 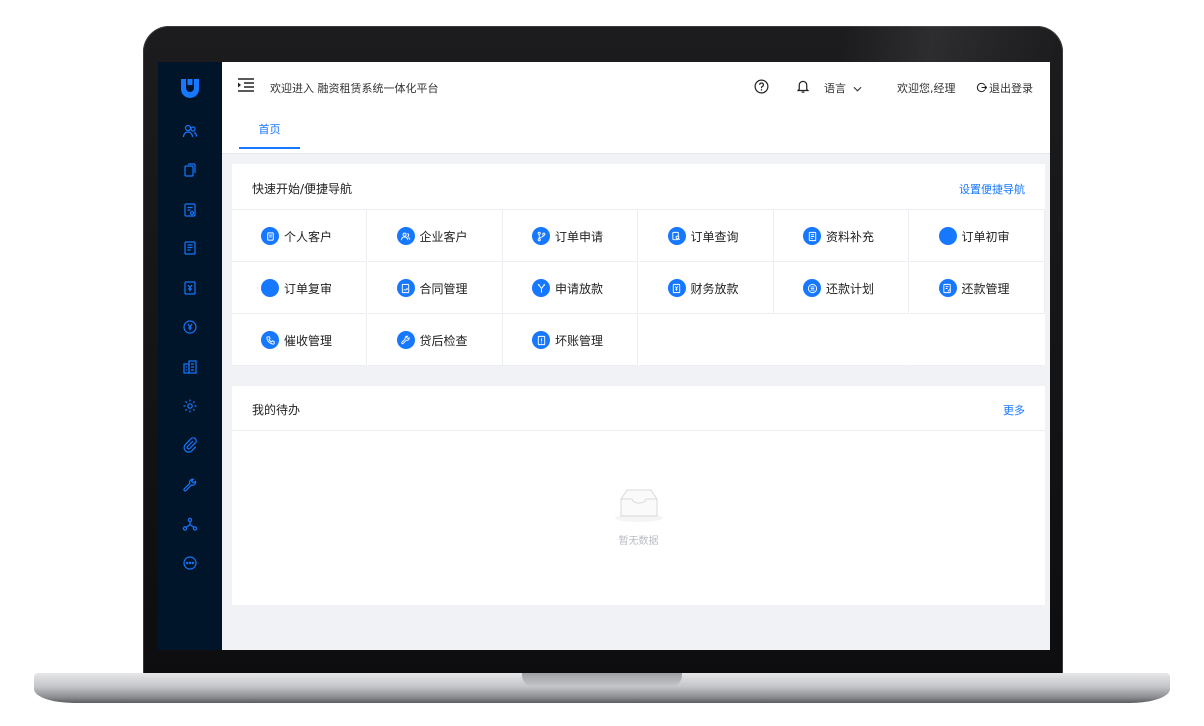 I want to click on quick-nav-item: 订单复审, so click(x=299, y=288).